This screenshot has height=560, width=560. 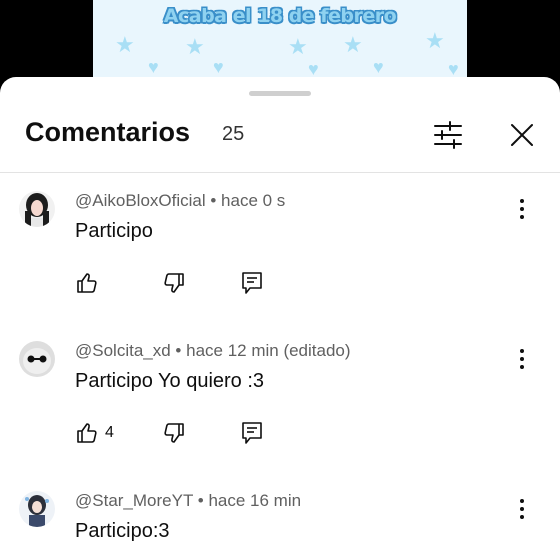 I want to click on comment-author: @Solcita_xd, so click(x=123, y=350).